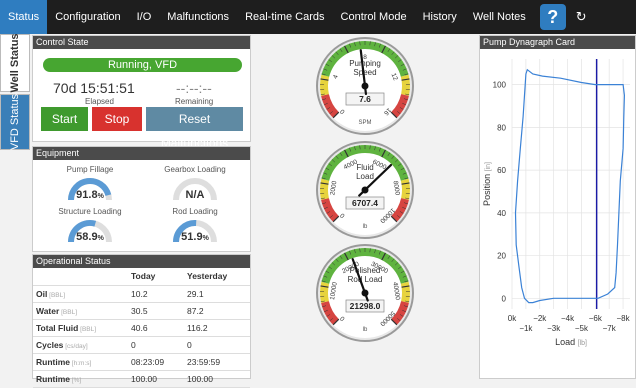  I want to click on rod-loading-gauge: Rod Loading 51.9%, so click(195, 224).